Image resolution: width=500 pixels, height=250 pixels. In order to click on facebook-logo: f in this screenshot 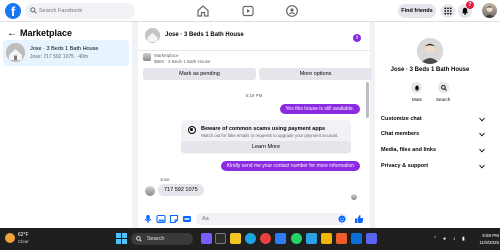, I will do `click(13, 11)`.